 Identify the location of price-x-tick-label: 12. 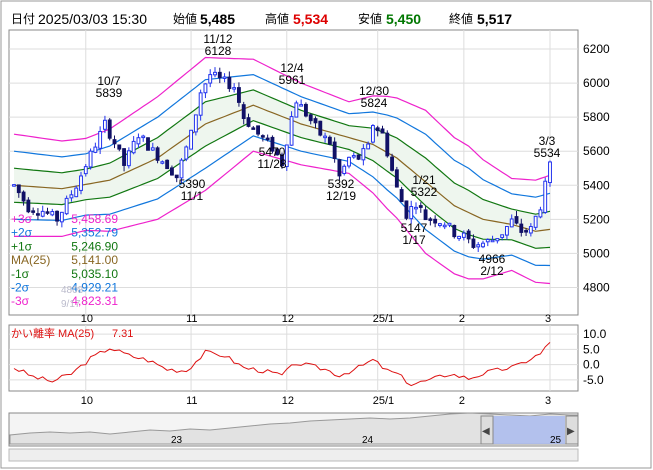
(288, 319).